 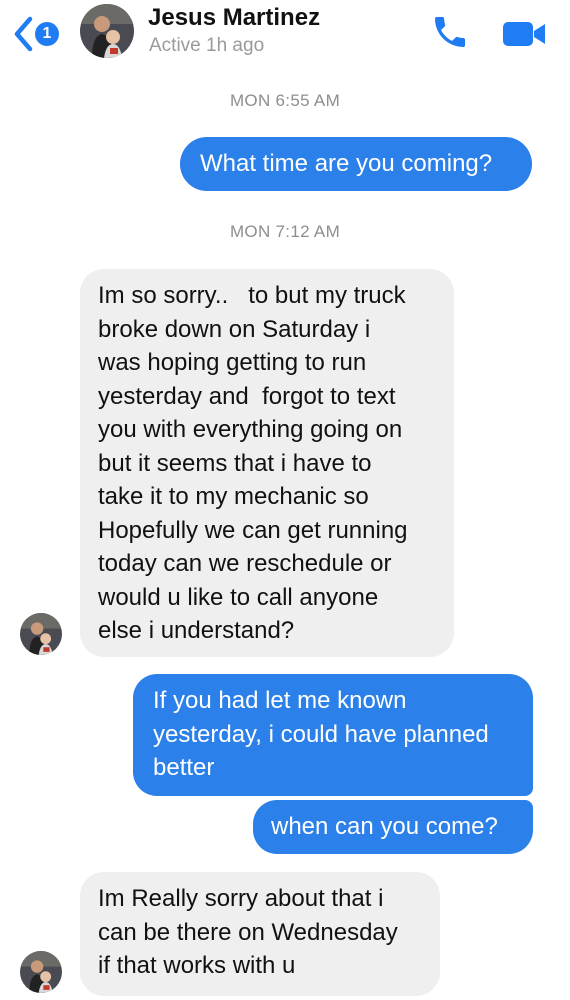 I want to click on back-button: 1, so click(x=42, y=34).